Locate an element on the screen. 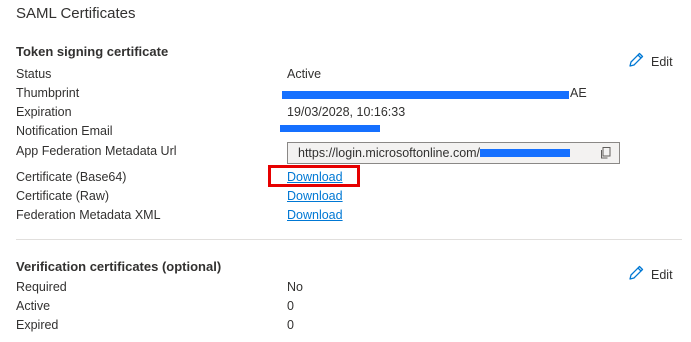 This screenshot has width=691, height=342. thumbprint-label: Thumbprint is located at coordinates (48, 93).